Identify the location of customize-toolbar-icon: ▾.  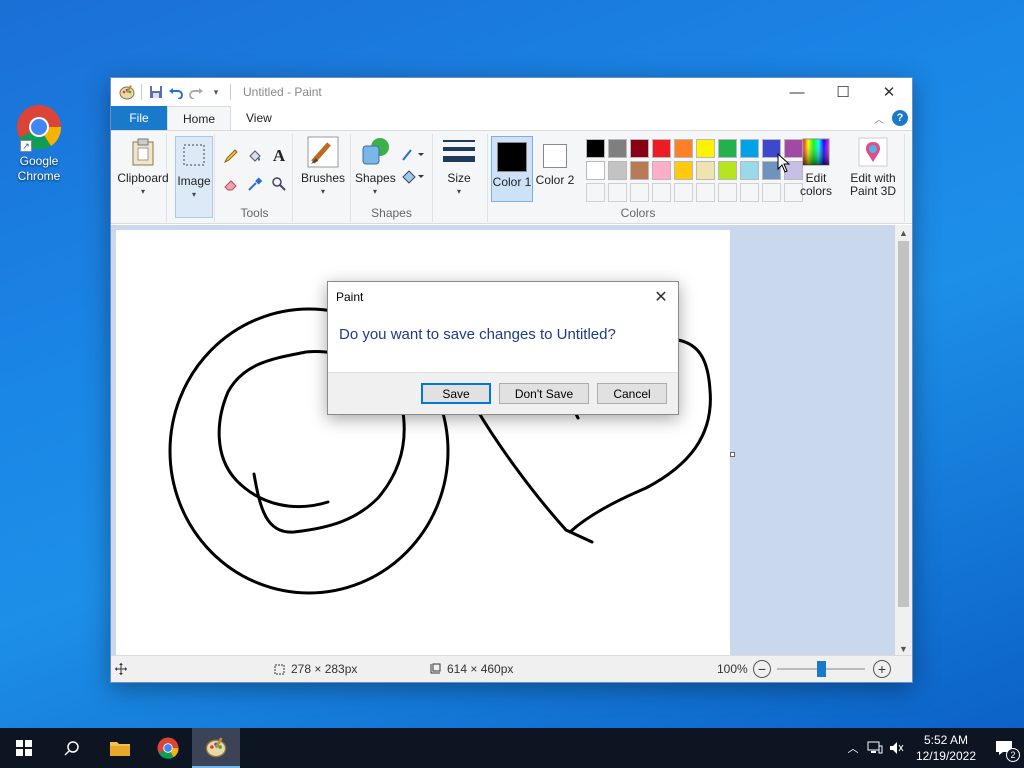
(216, 92).